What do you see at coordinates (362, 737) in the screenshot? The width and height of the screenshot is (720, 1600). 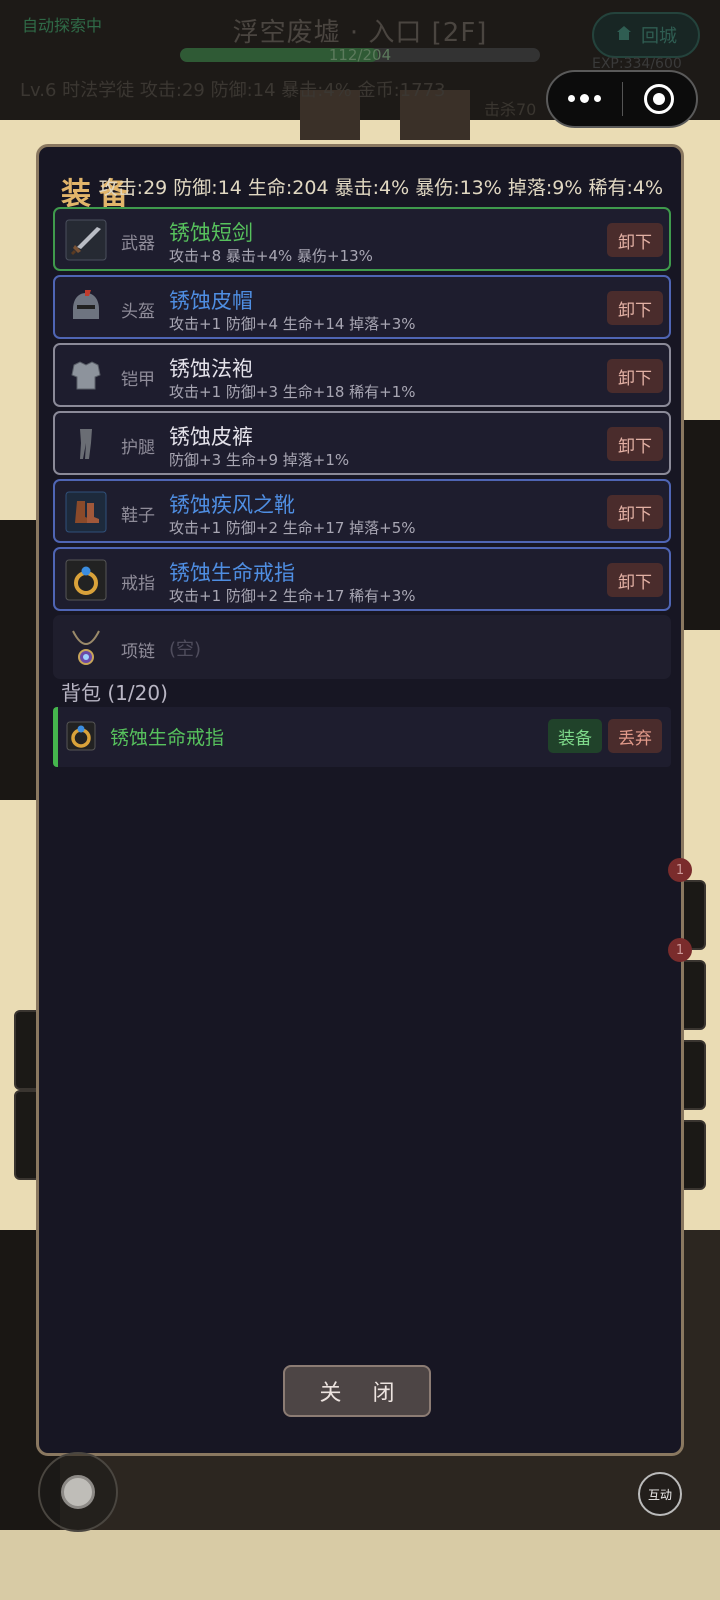 I see `bag-item: 锈蚀生命戒指 装备 丢弃` at bounding box center [362, 737].